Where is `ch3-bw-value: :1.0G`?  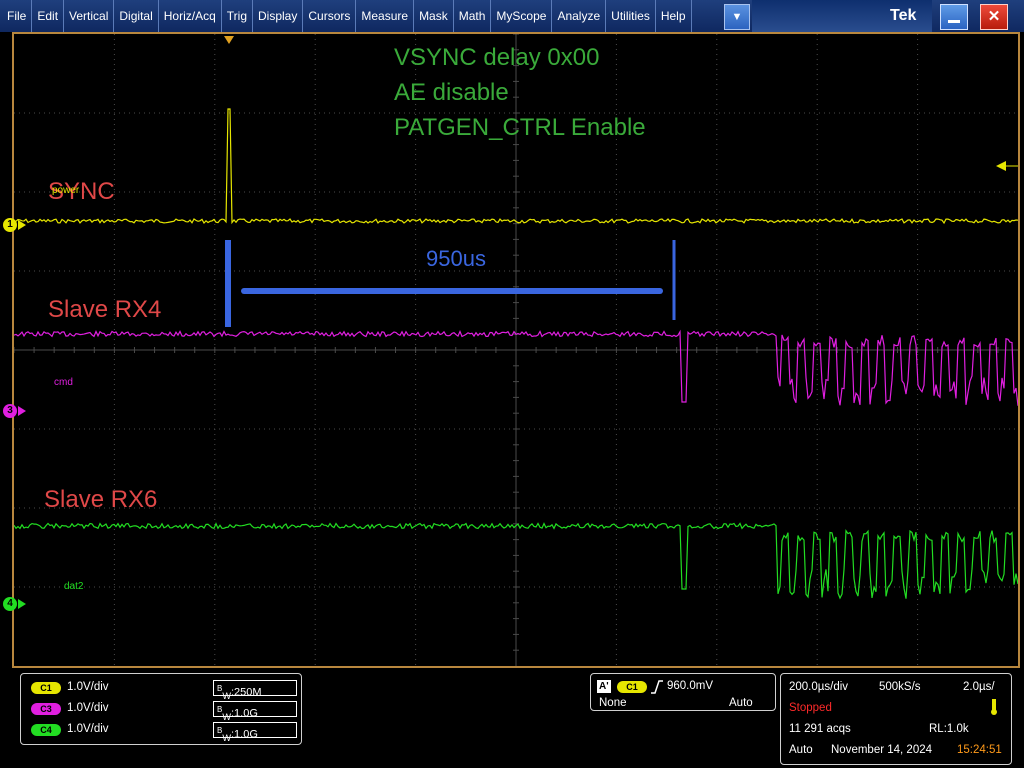
ch3-bw-value: :1.0G is located at coordinates (244, 713).